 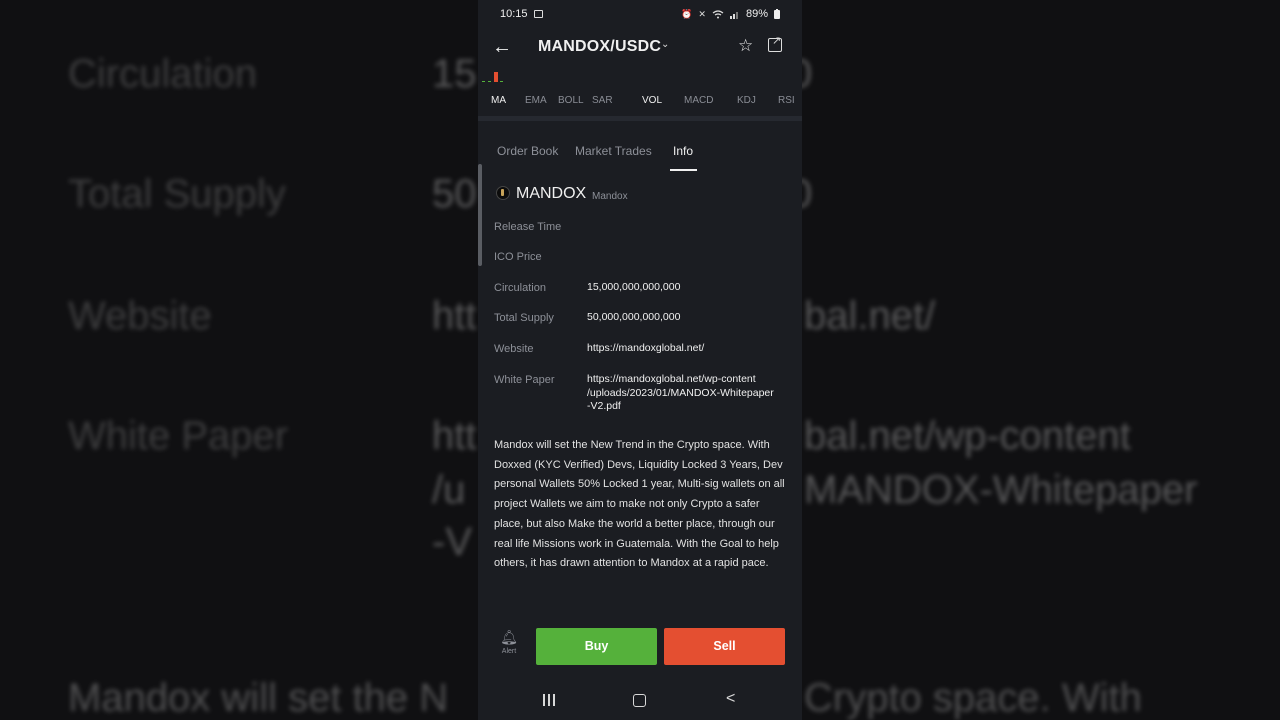 What do you see at coordinates (613, 151) in the screenshot?
I see `tab-market-trades: Market Trades` at bounding box center [613, 151].